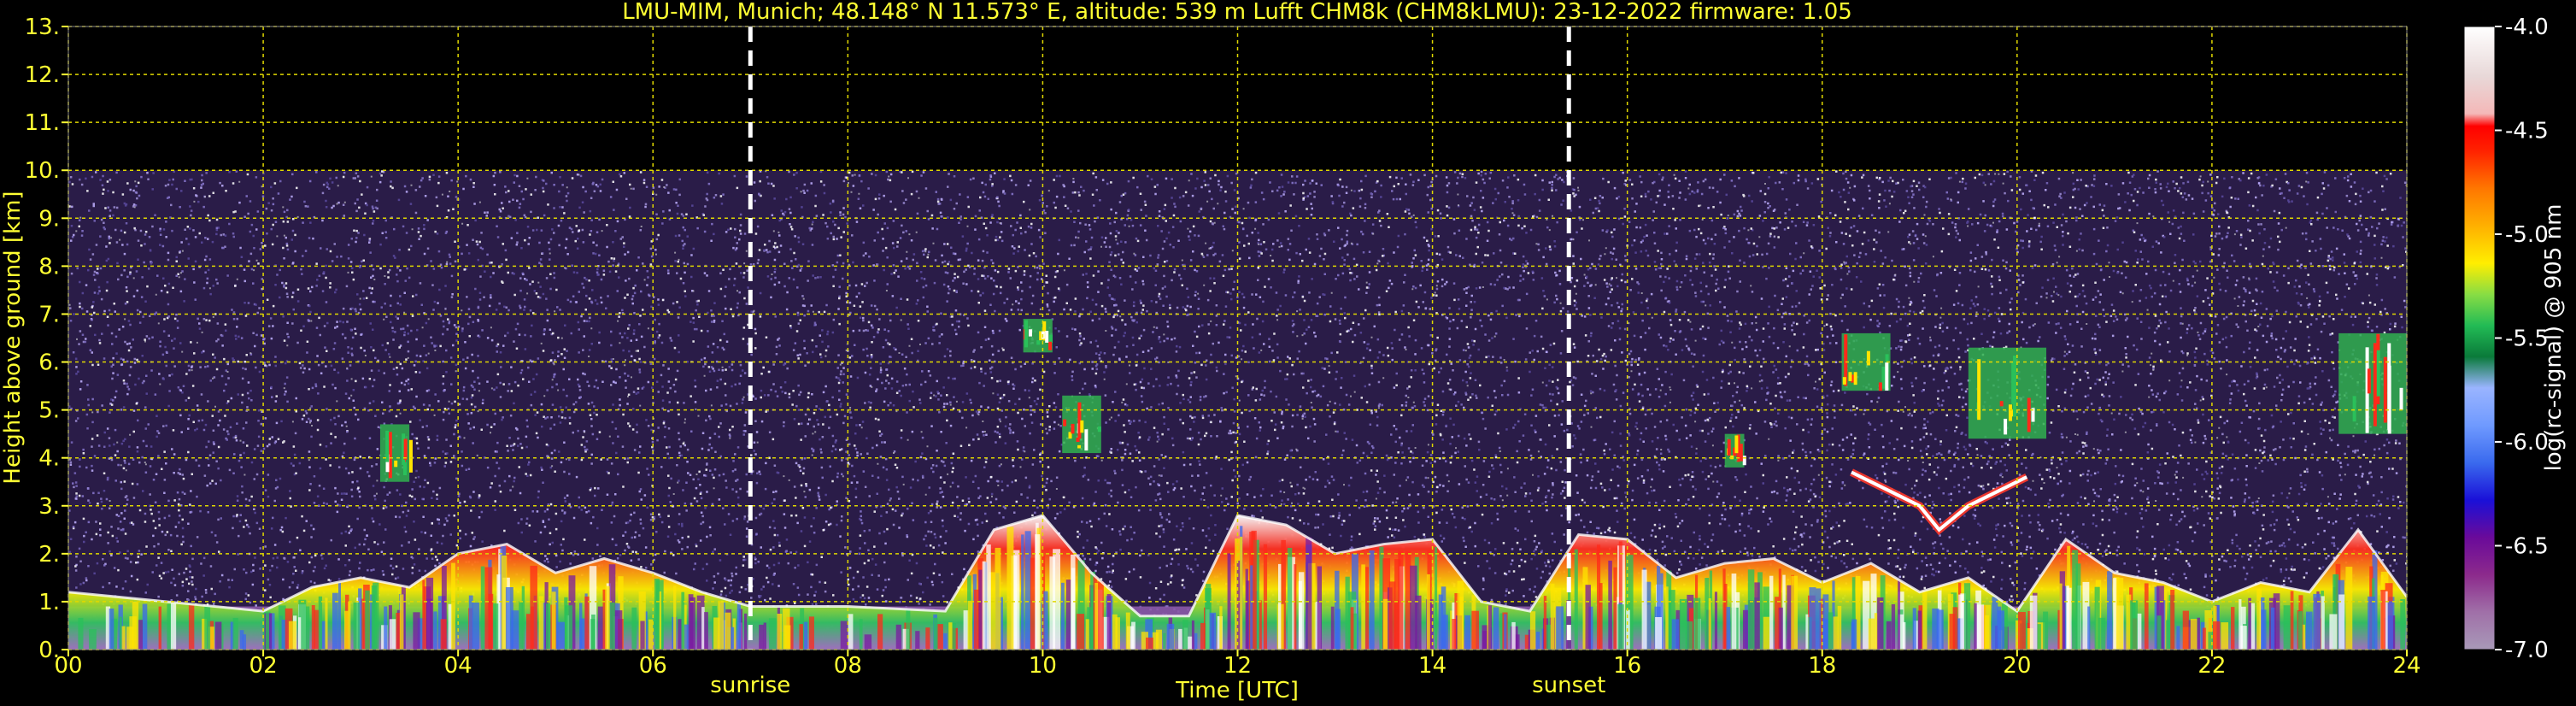  I want to click on colorbar-tick-label: -6.5, so click(2527, 547).